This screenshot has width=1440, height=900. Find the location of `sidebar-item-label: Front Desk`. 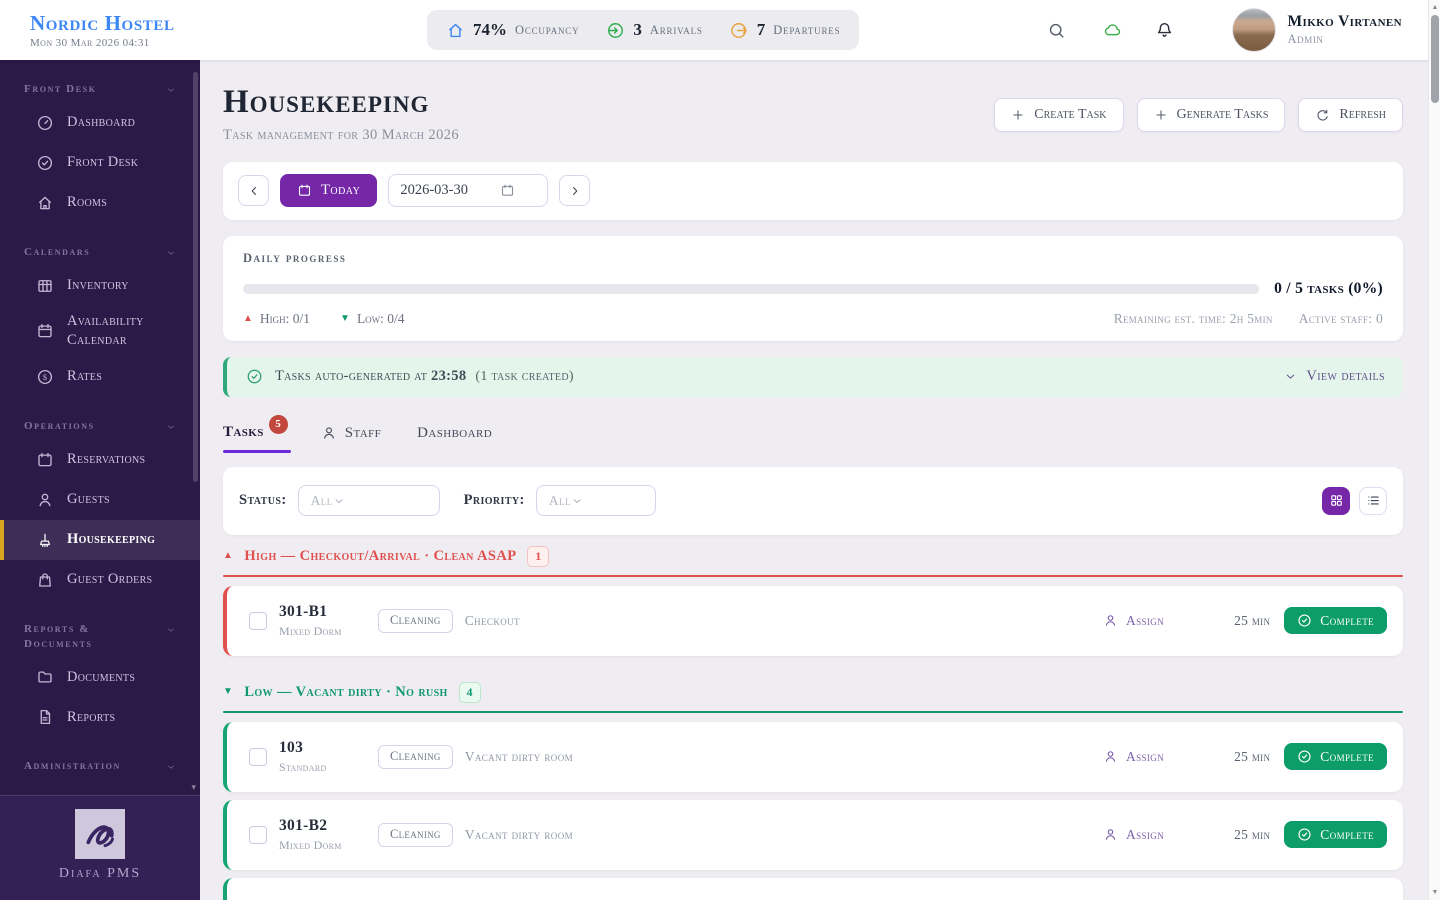

sidebar-item-label: Front Desk is located at coordinates (103, 162).